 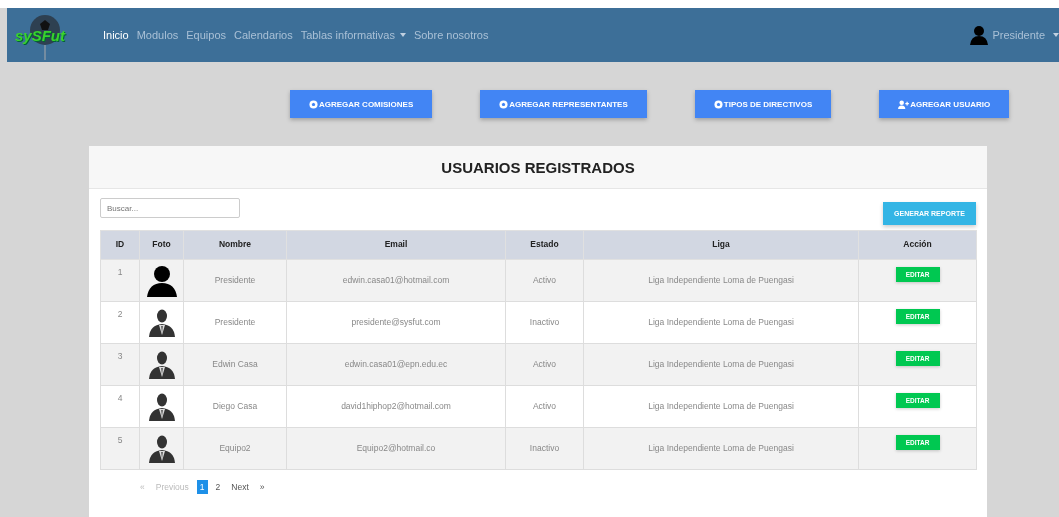 What do you see at coordinates (396, 245) in the screenshot?
I see `column-header: Email` at bounding box center [396, 245].